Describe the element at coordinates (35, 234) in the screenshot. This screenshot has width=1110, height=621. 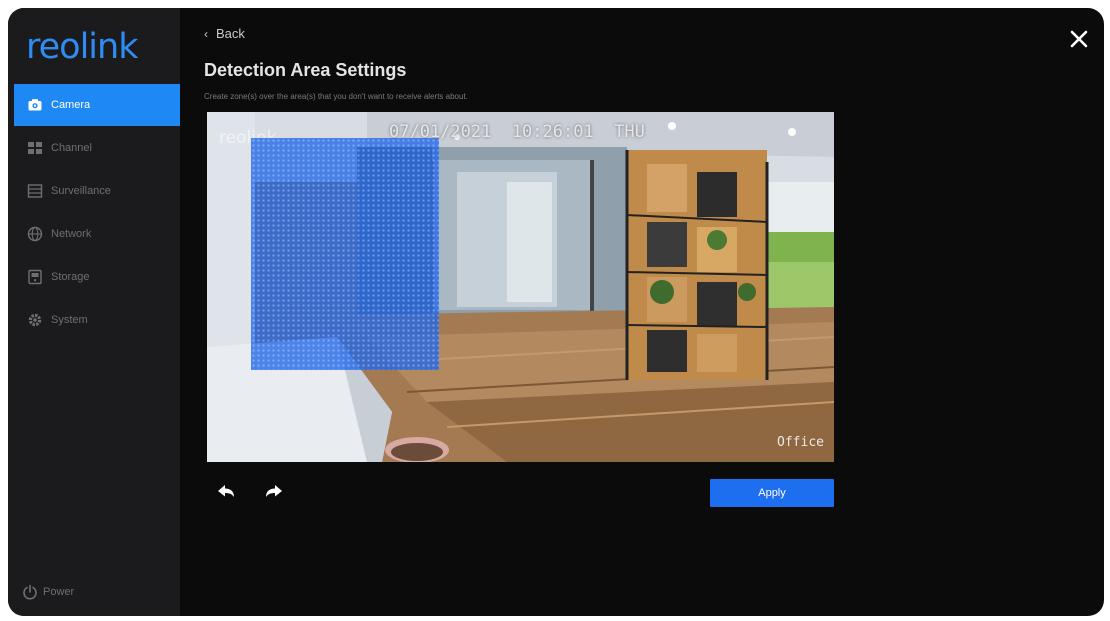
I see `network-icon` at that location.